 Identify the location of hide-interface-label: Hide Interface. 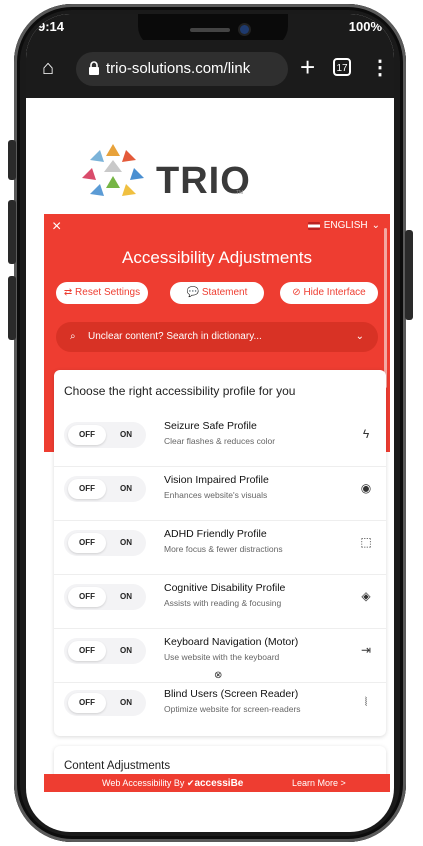
(334, 292).